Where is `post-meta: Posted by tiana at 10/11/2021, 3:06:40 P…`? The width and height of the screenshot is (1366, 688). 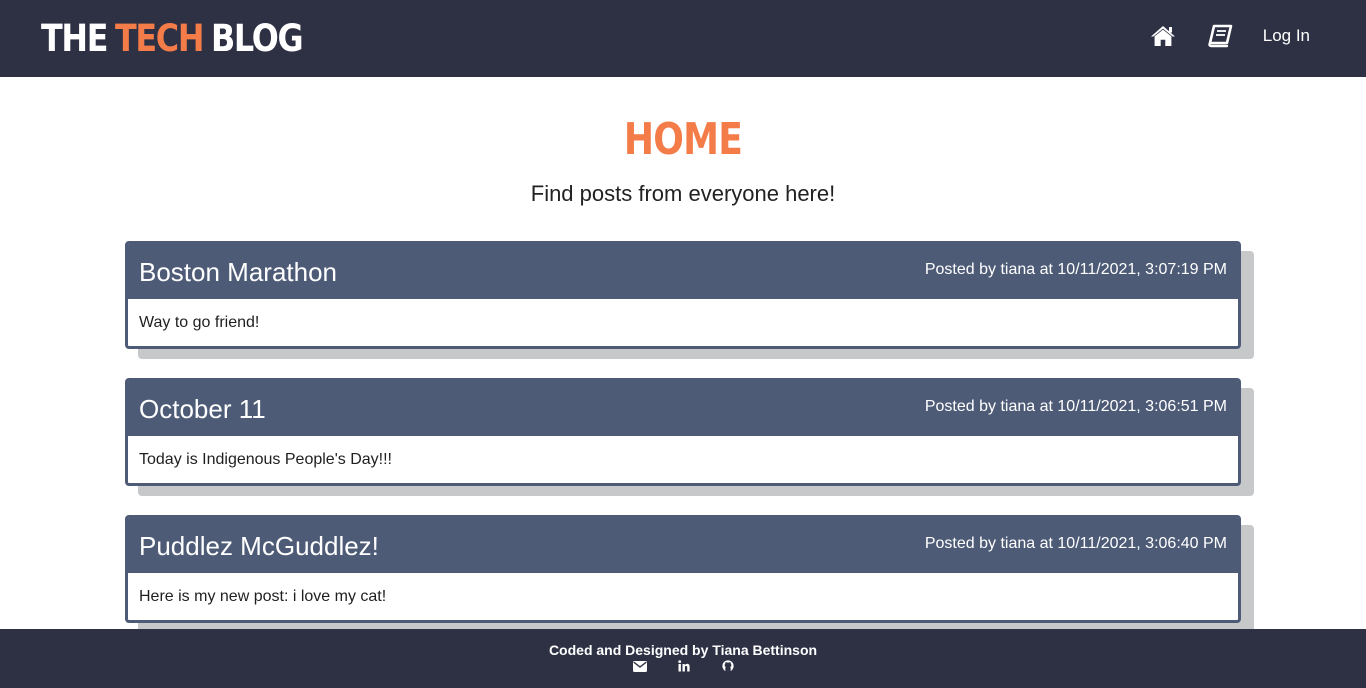
post-meta: Posted by tiana at 10/11/2021, 3:06:40 P… is located at coordinates (1075, 543).